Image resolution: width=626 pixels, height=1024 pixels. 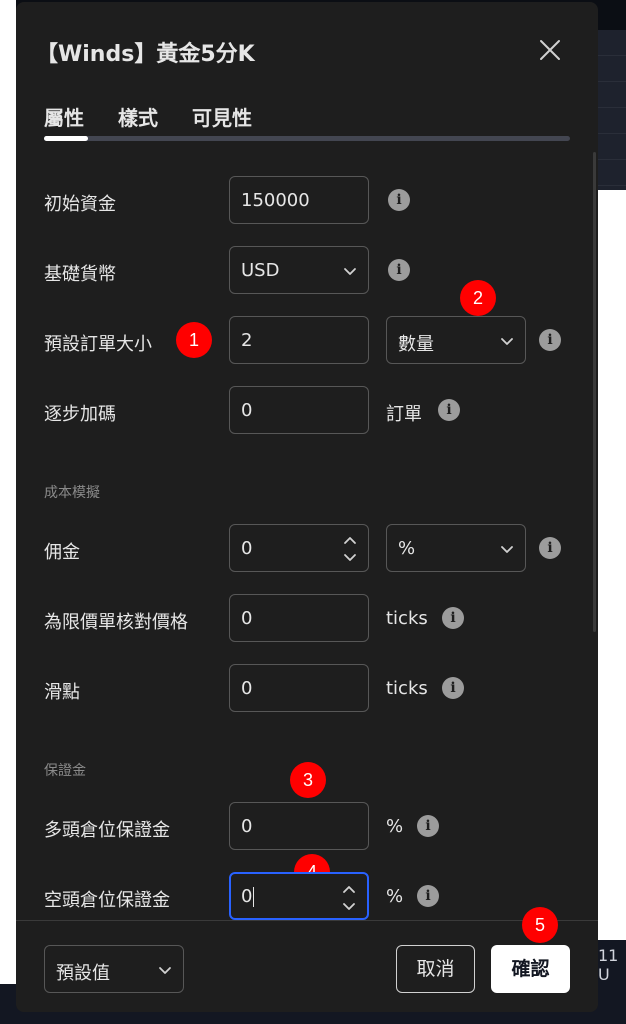 I want to click on close-button, so click(x=550, y=50).